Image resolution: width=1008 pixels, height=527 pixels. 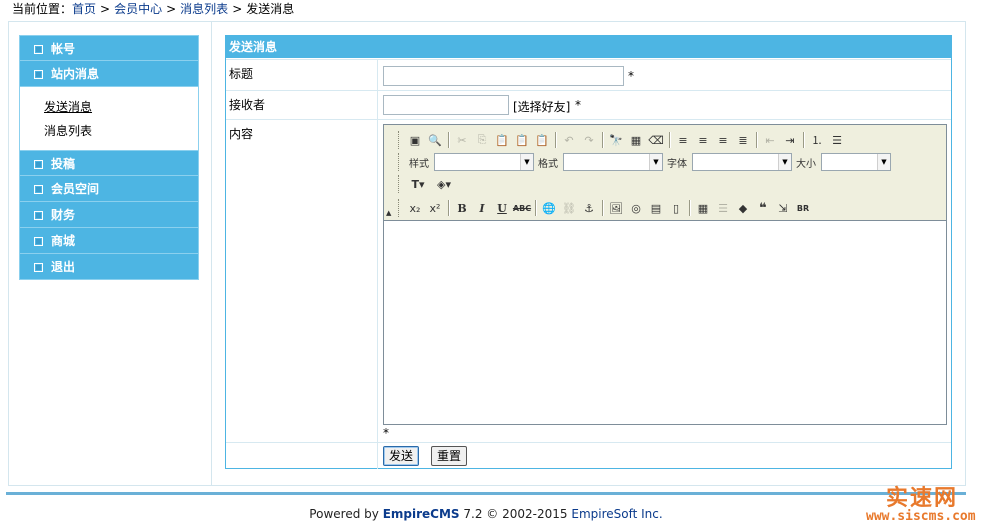 What do you see at coordinates (770, 140) in the screenshot?
I see `outdent-icon: ⇤` at bounding box center [770, 140].